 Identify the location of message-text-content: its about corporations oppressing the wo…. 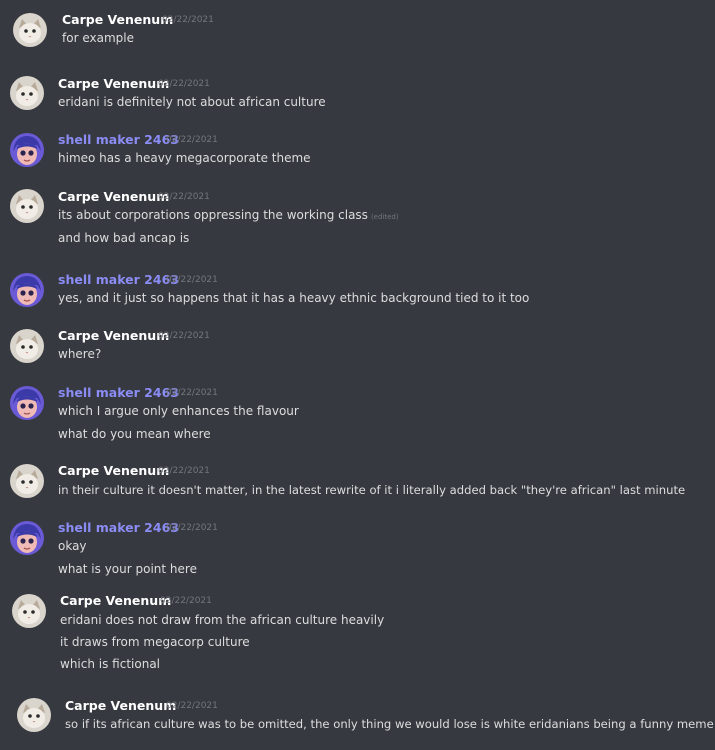
(213, 215).